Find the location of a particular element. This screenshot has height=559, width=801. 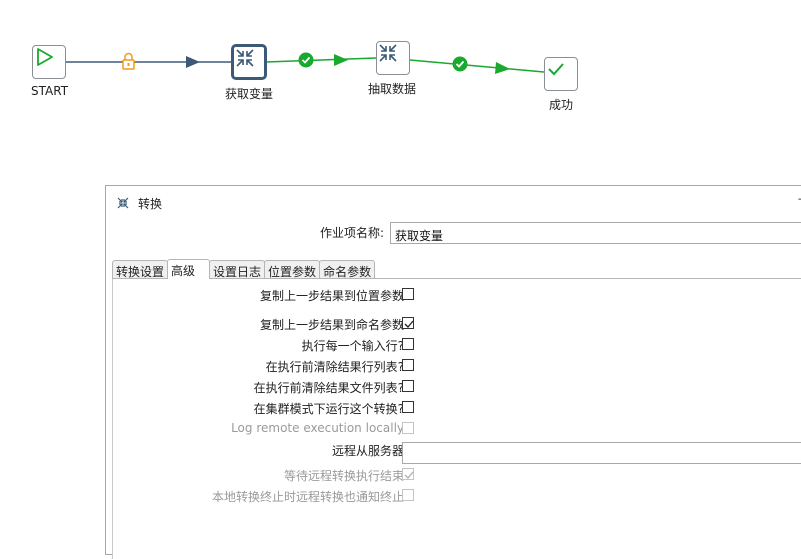

extract-node-label: 抽取数据 is located at coordinates (392, 89).